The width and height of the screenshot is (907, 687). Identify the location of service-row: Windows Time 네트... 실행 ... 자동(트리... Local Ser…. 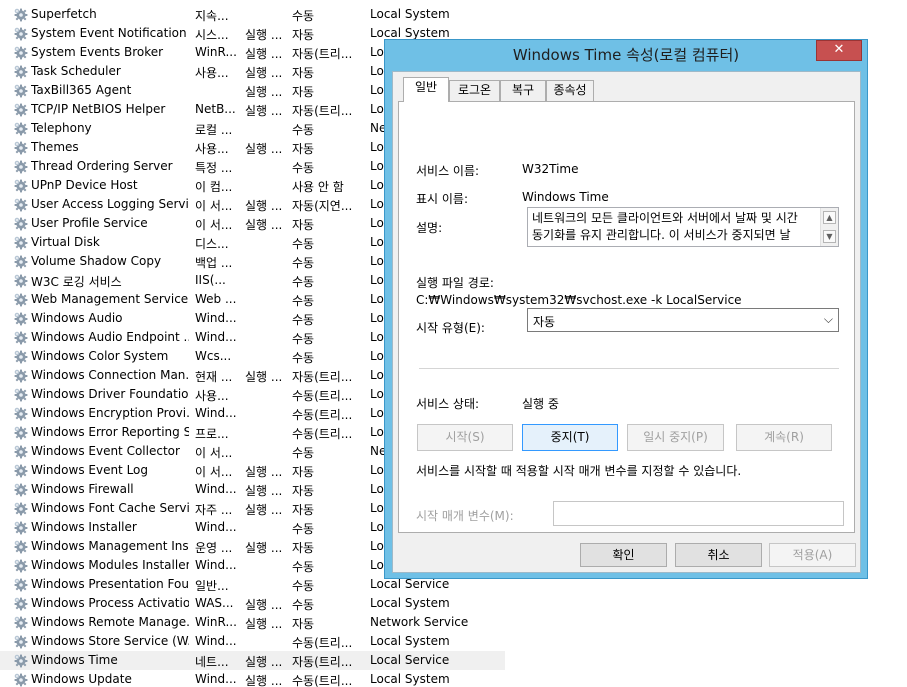
(252, 660).